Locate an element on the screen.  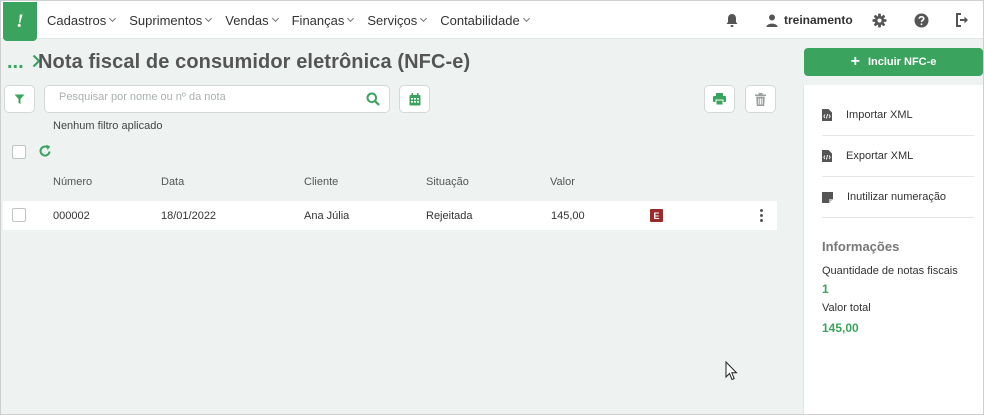
include-nfce-button: + Incluir NFC-e is located at coordinates (893, 62).